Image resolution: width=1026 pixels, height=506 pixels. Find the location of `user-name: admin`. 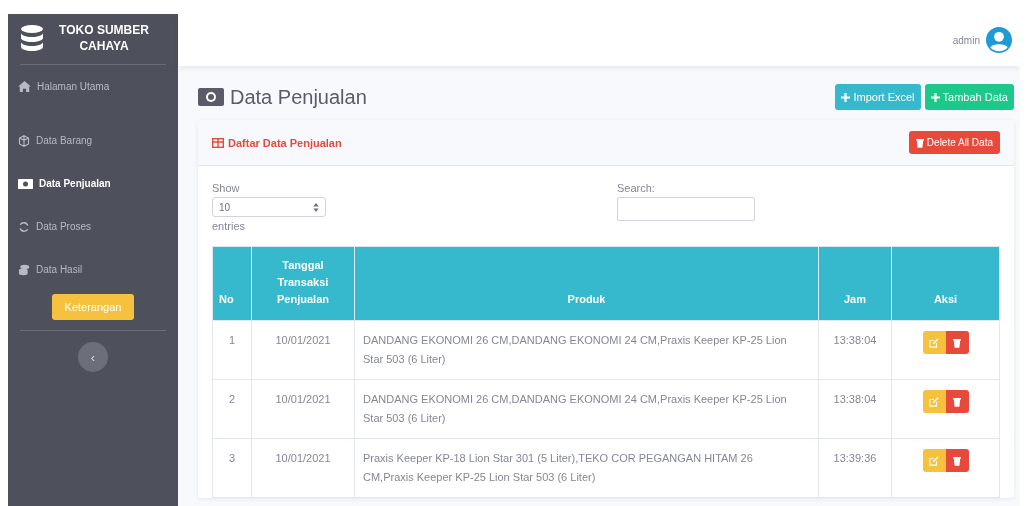

user-name: admin is located at coordinates (966, 40).